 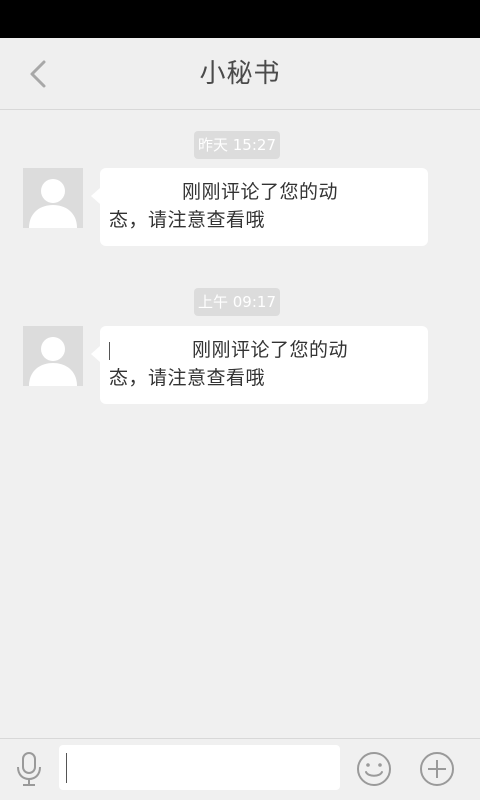 I want to click on header: 小秘书, so click(x=240, y=74).